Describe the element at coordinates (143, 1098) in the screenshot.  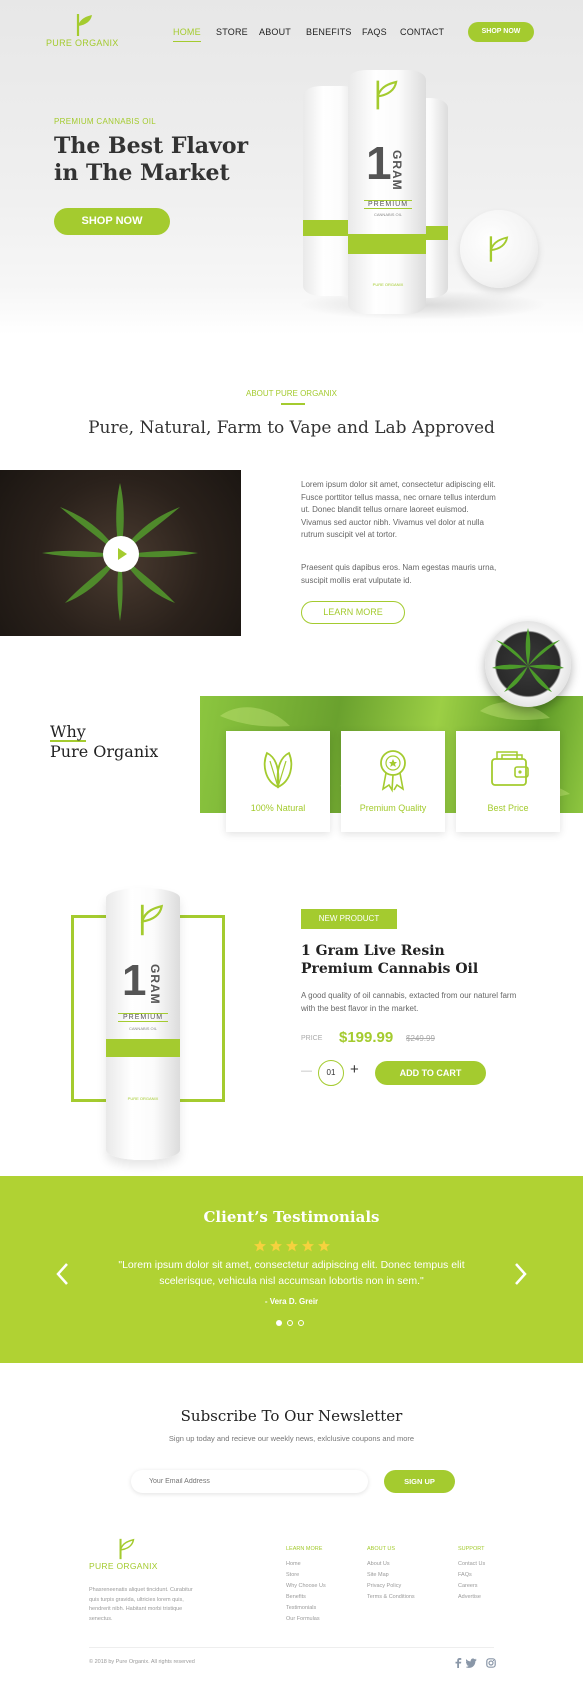
I see `product-pack-brand: PURE ORGANIX` at that location.